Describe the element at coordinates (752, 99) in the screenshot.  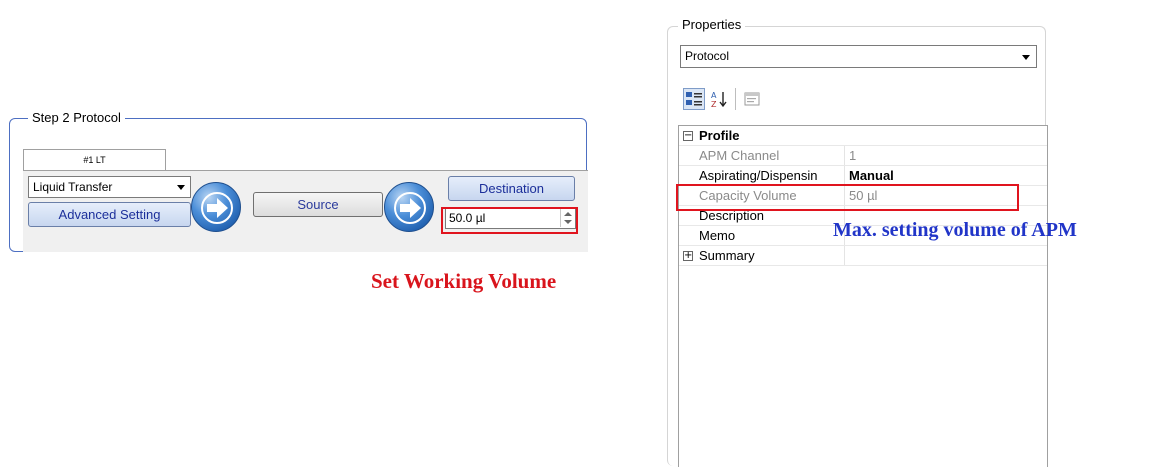
I see `property-pages-icon` at that location.